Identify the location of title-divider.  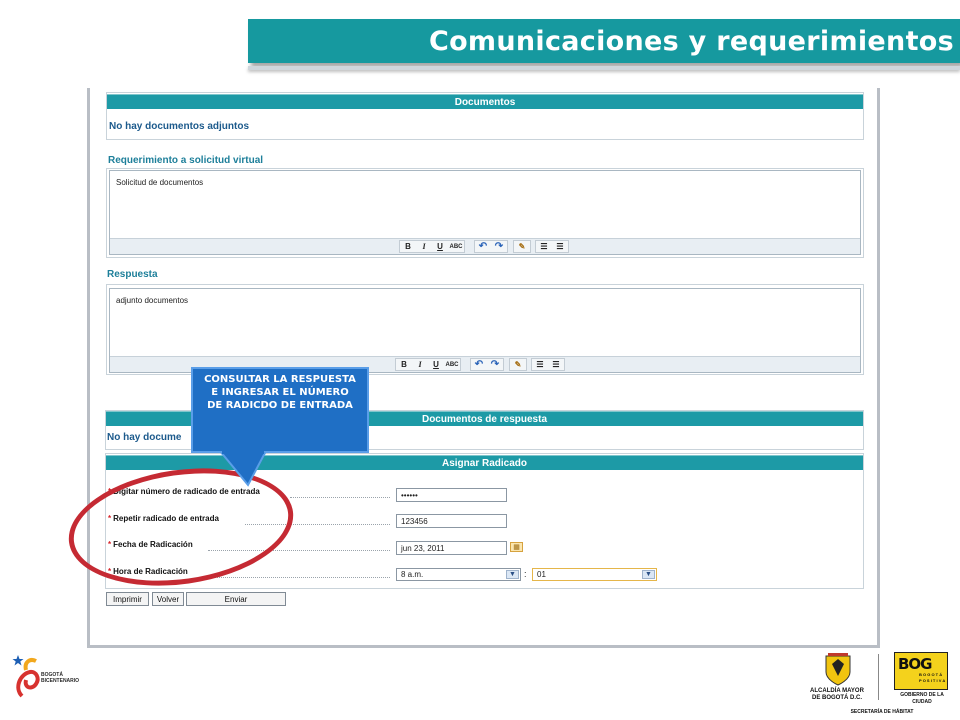
(604, 68).